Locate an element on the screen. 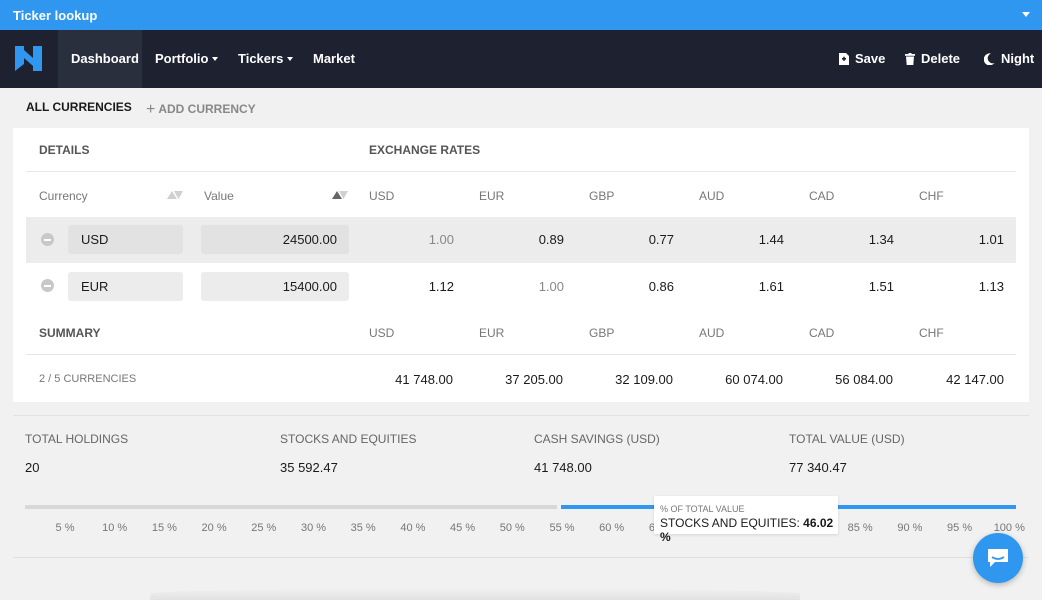  rate-cell: 1.13 is located at coordinates (964, 286).